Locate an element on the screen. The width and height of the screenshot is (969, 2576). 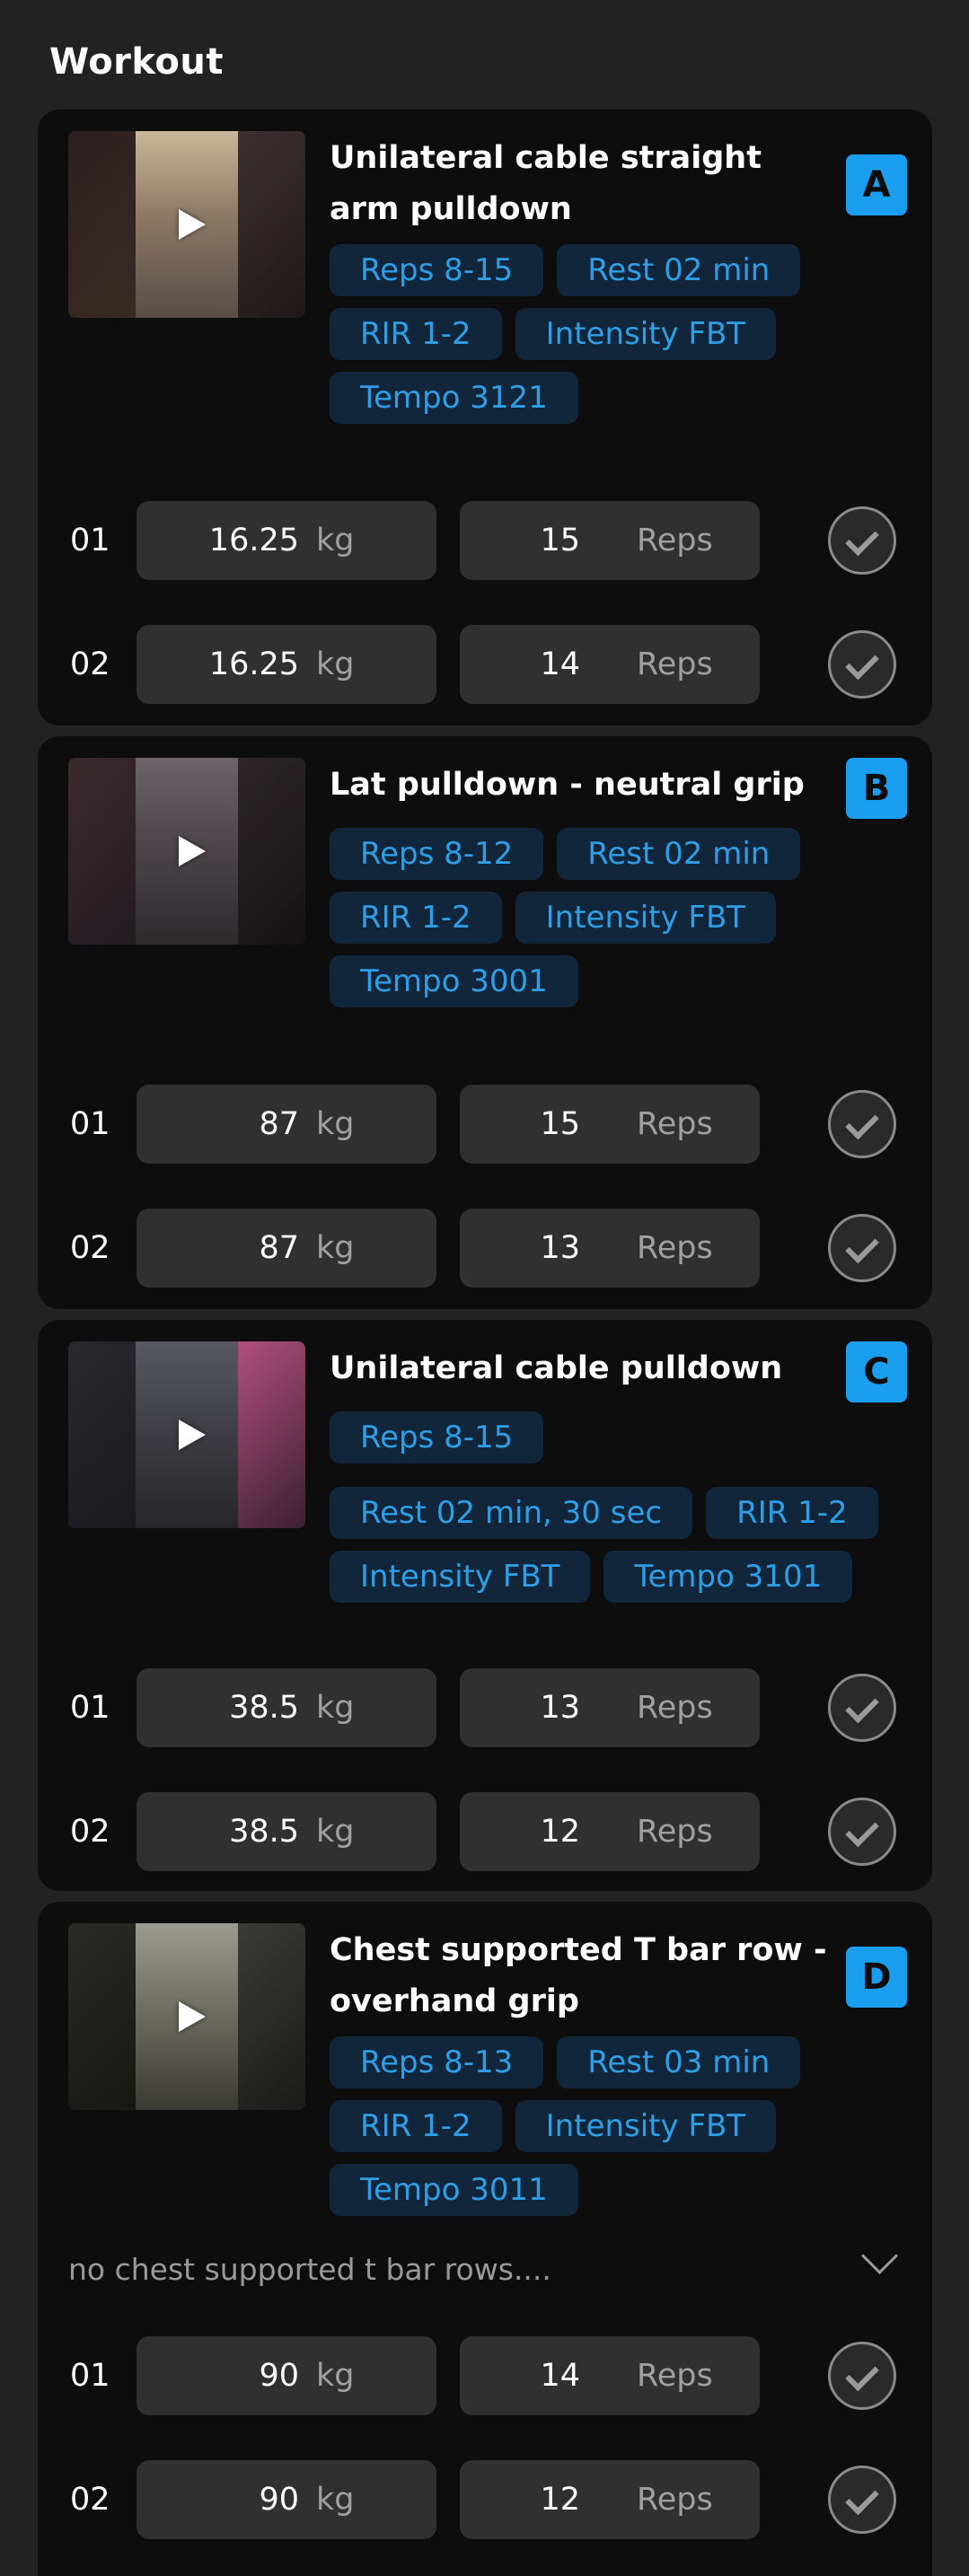
weight-value: 87 is located at coordinates (279, 1124).